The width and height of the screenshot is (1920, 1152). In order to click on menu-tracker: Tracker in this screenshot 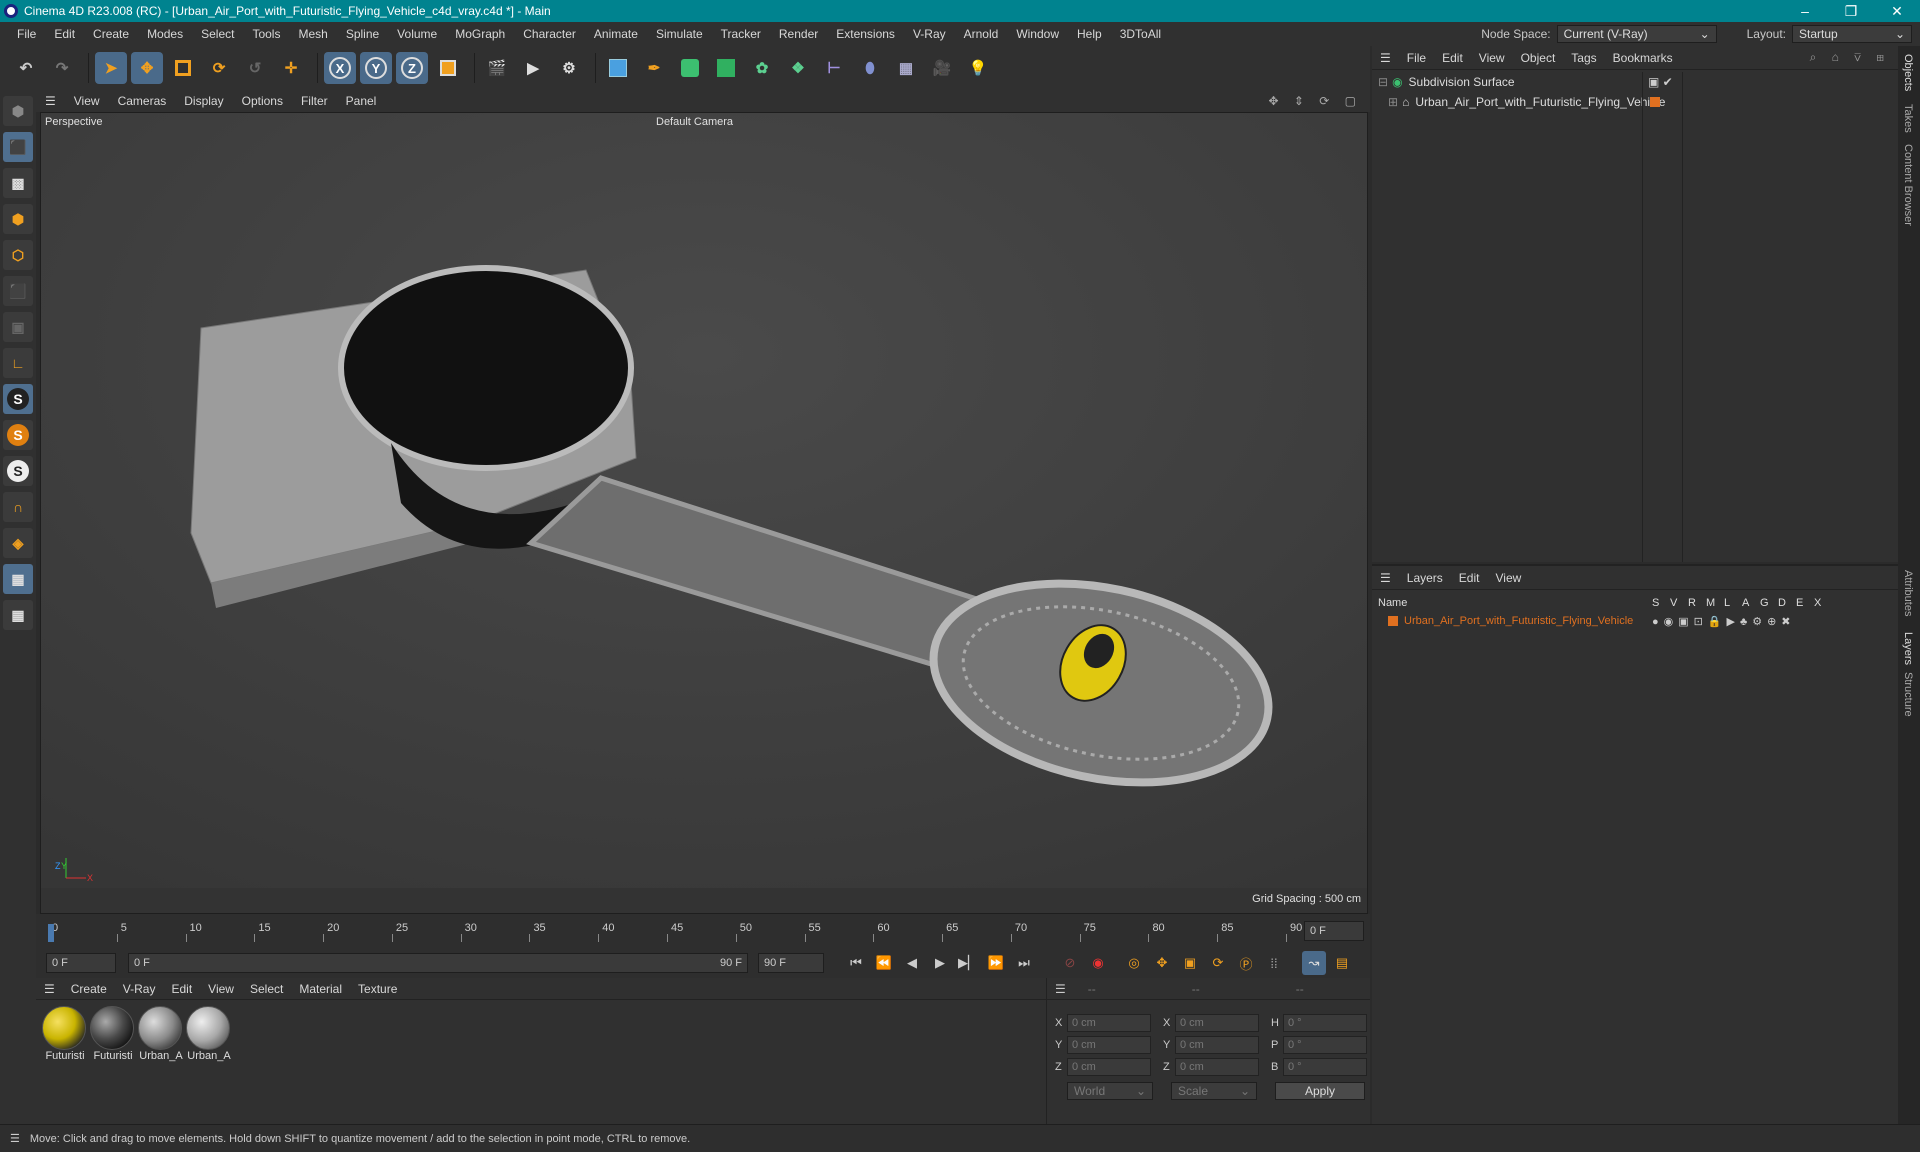, I will do `click(741, 34)`.